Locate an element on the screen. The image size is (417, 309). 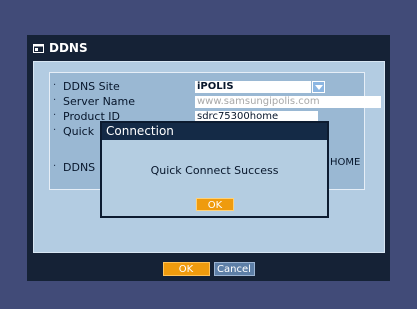
window-titlebar: DDNS is located at coordinates (60, 48).